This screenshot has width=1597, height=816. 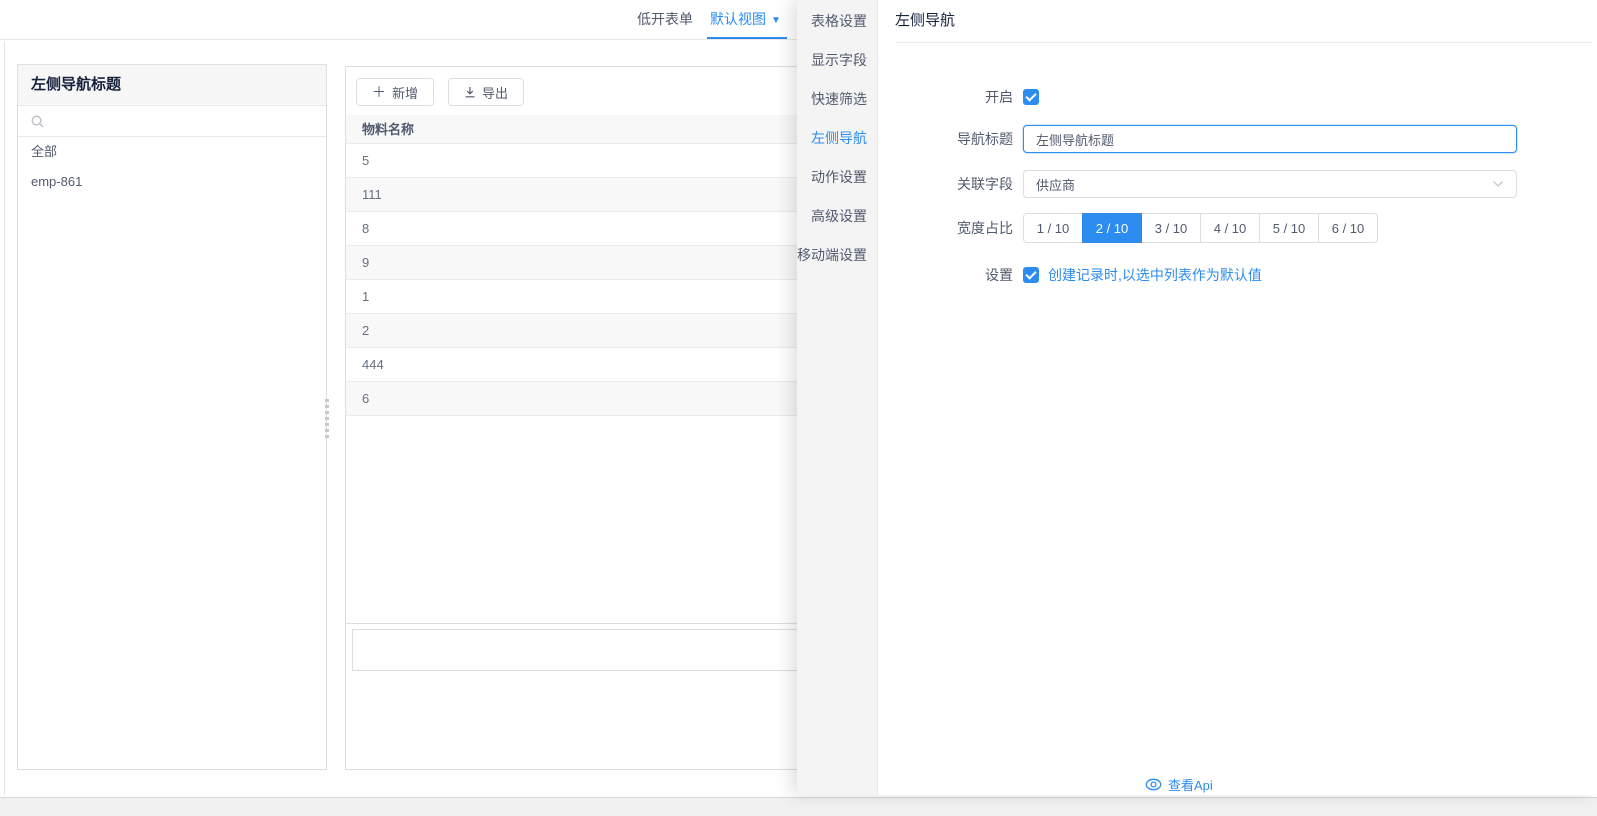 I want to click on view-api-label: 查看Api, so click(x=1190, y=785).